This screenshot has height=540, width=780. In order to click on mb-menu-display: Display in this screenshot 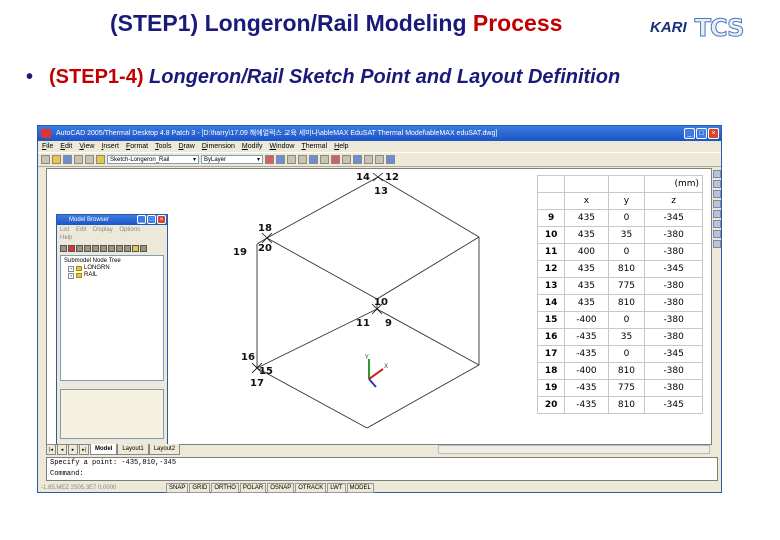, I will do `click(103, 230)`.